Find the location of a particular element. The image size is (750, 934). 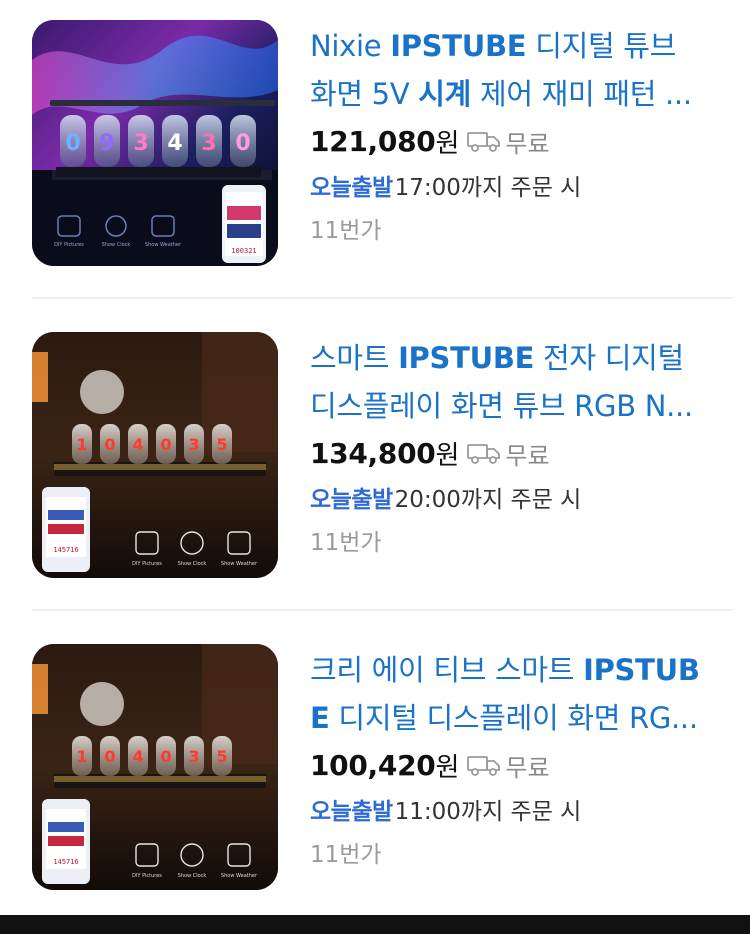

delivery-info: 오늘출발 17:00까지 주문 시 is located at coordinates (525, 185).